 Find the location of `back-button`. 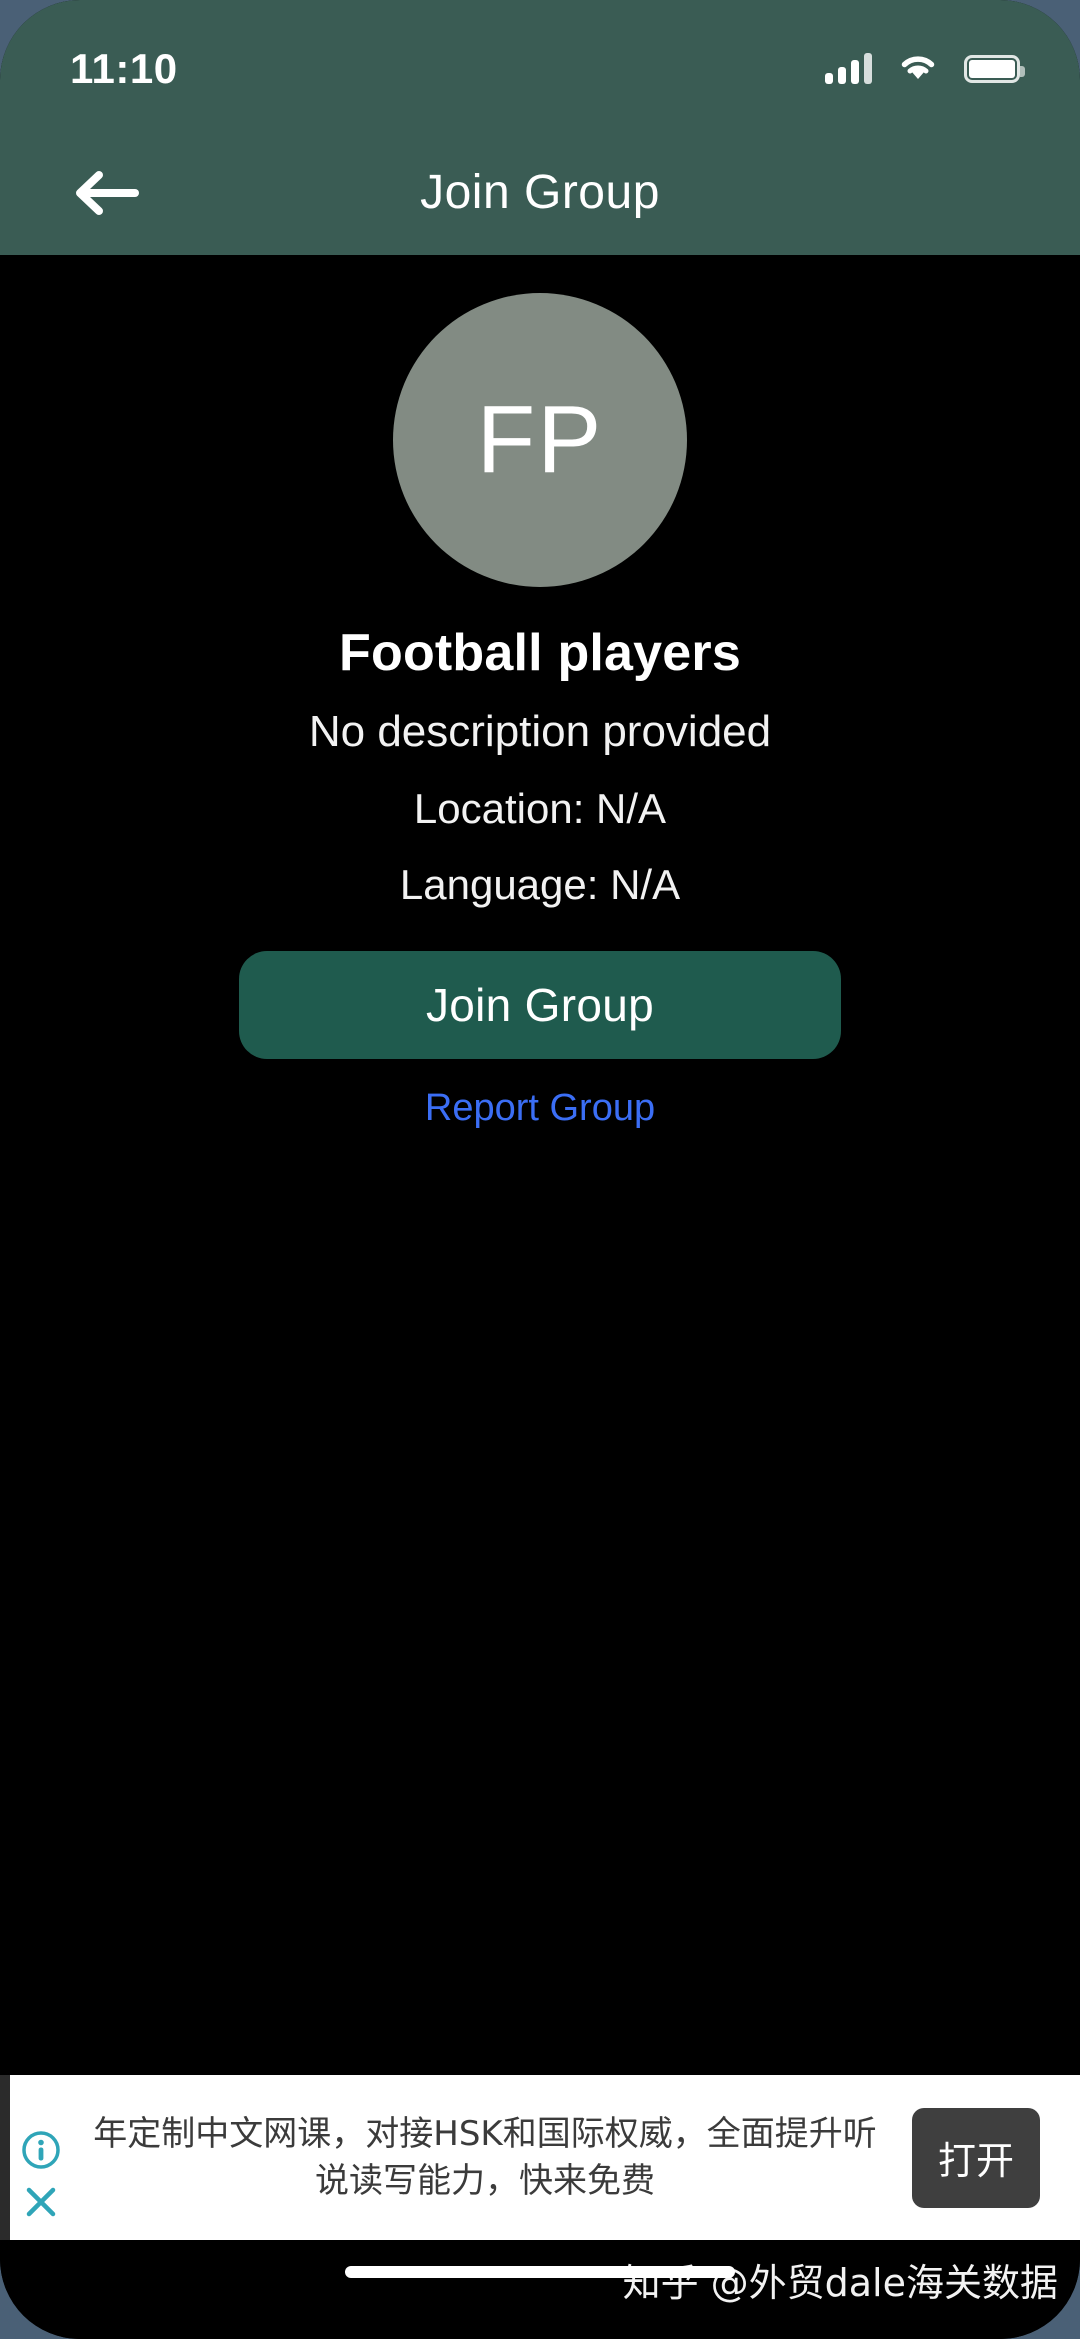

back-button is located at coordinates (105, 193).